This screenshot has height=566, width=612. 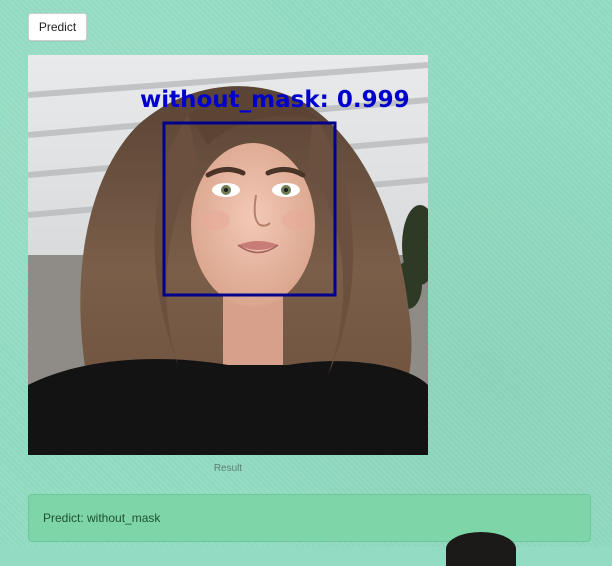 What do you see at coordinates (102, 518) in the screenshot?
I see `prediction-text: Predict: without_mask` at bounding box center [102, 518].